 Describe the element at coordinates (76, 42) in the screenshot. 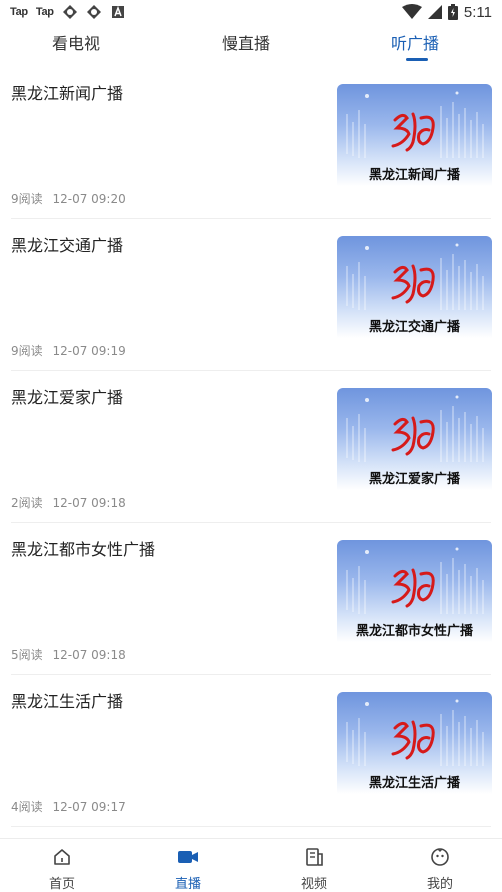

I see `tab-watch-tv: 看电视` at that location.